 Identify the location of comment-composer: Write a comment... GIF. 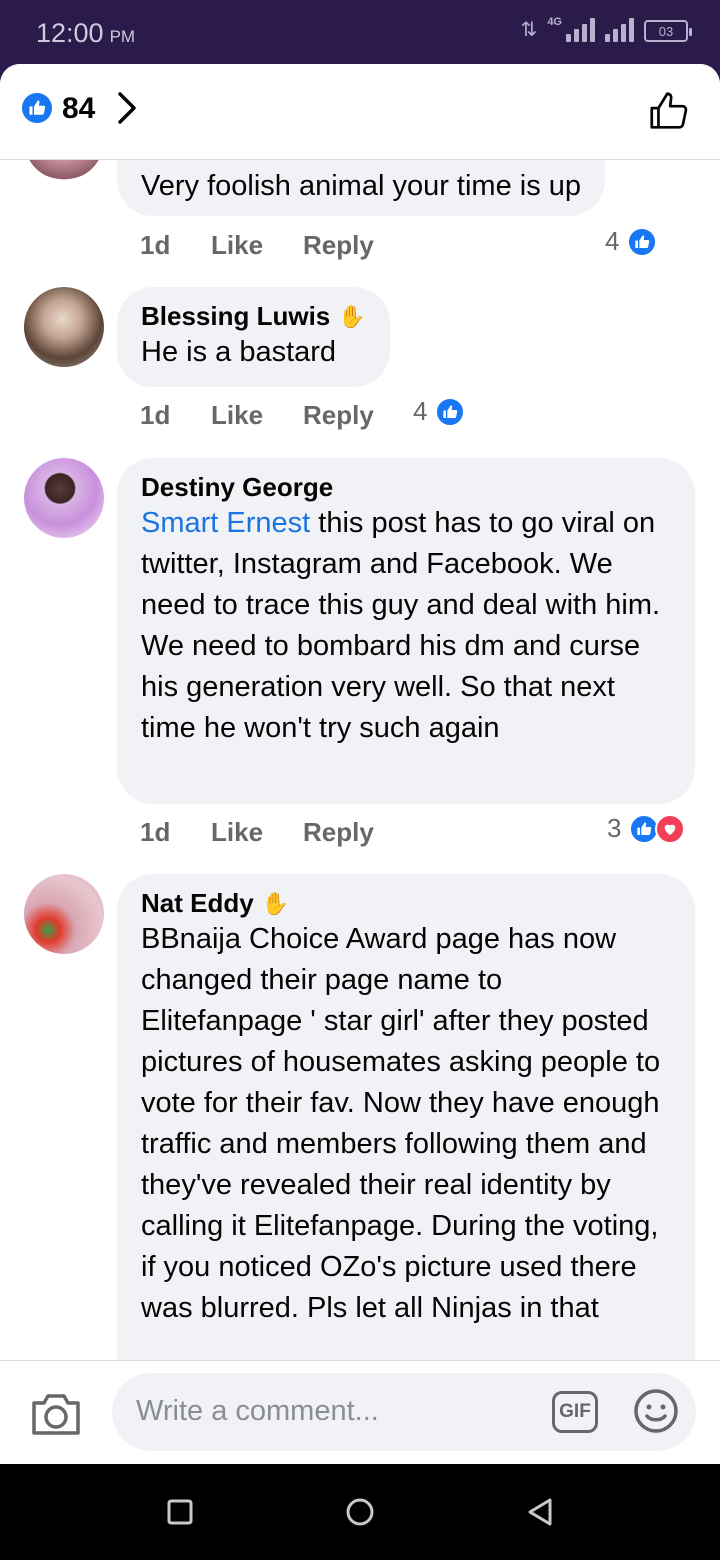
(360, 1412).